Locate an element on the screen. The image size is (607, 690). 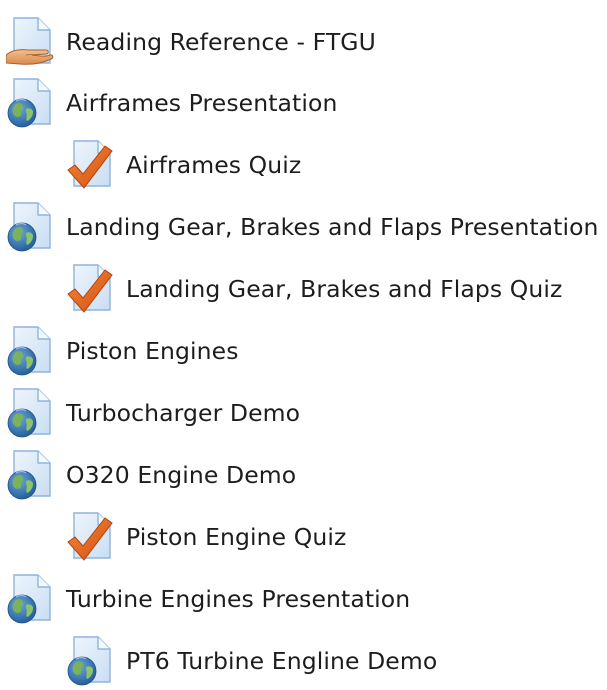
activity-turbocharger-demo: Turbocharger Demo is located at coordinates (153, 414).